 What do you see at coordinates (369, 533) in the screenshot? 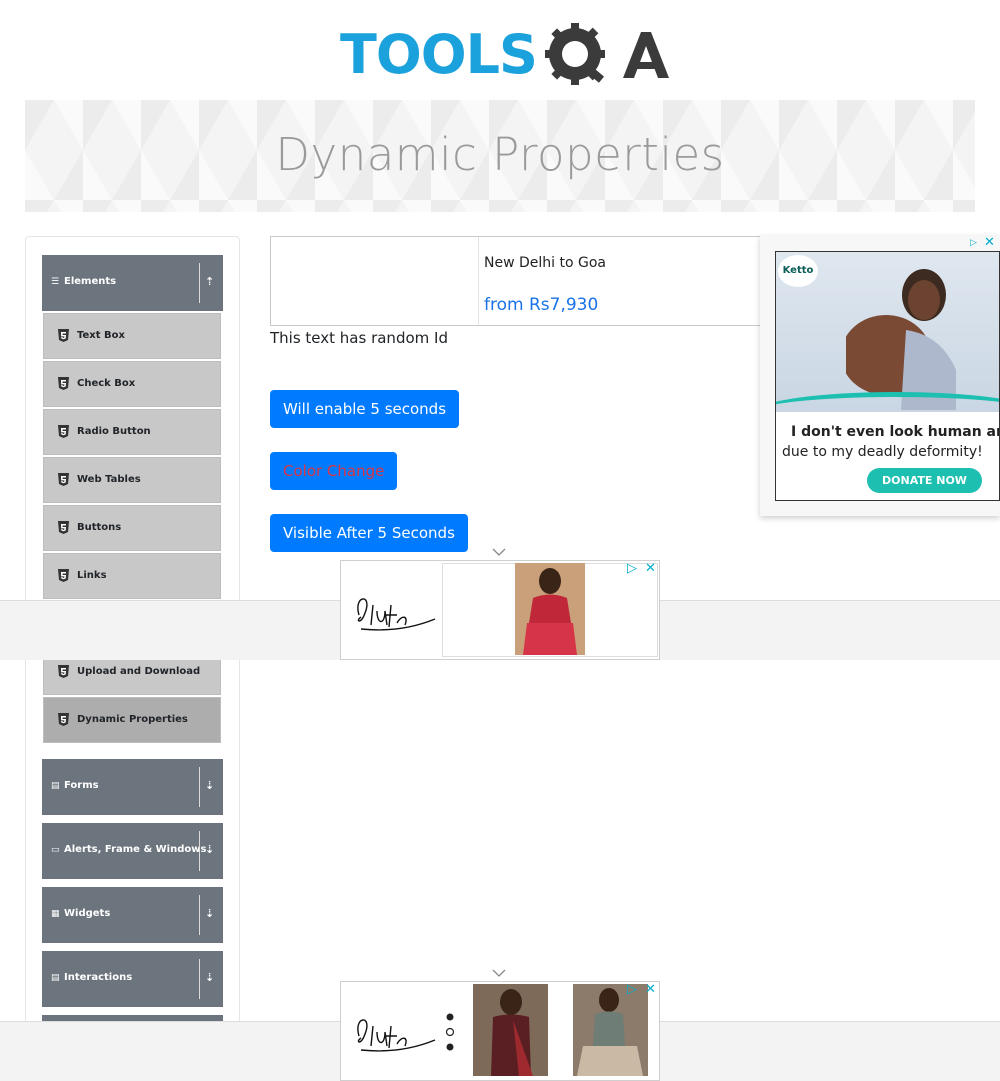
I see `visible-after-button: Visible After 5 Seconds` at bounding box center [369, 533].